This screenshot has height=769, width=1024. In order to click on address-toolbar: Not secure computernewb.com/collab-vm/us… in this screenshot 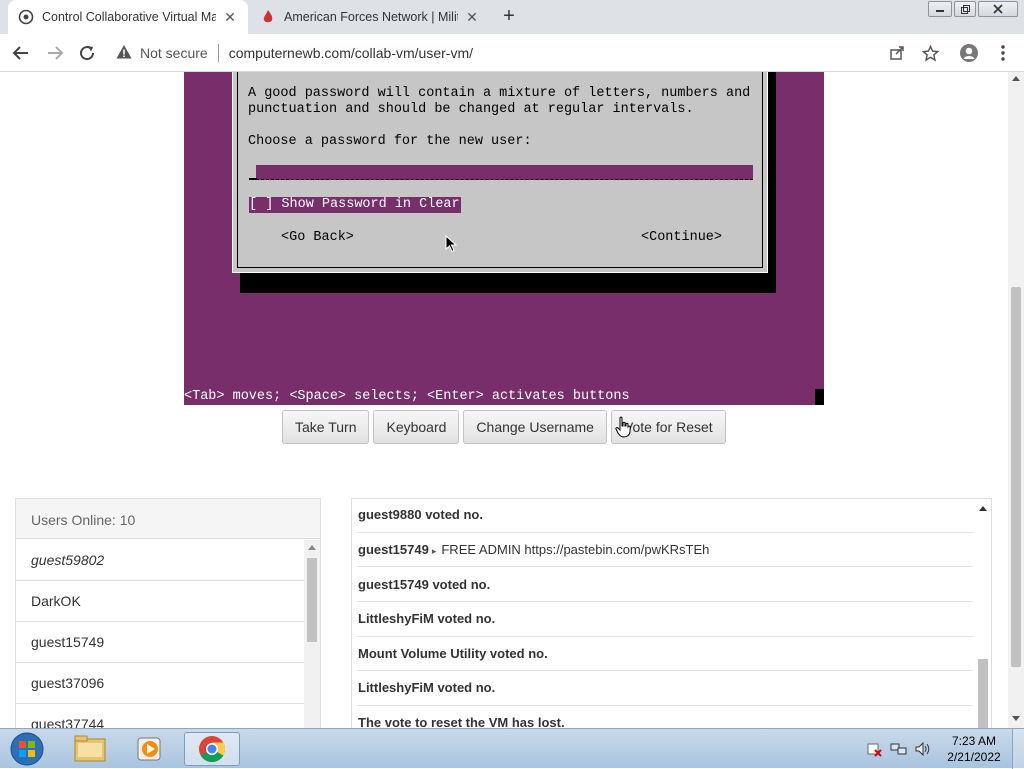, I will do `click(512, 53)`.